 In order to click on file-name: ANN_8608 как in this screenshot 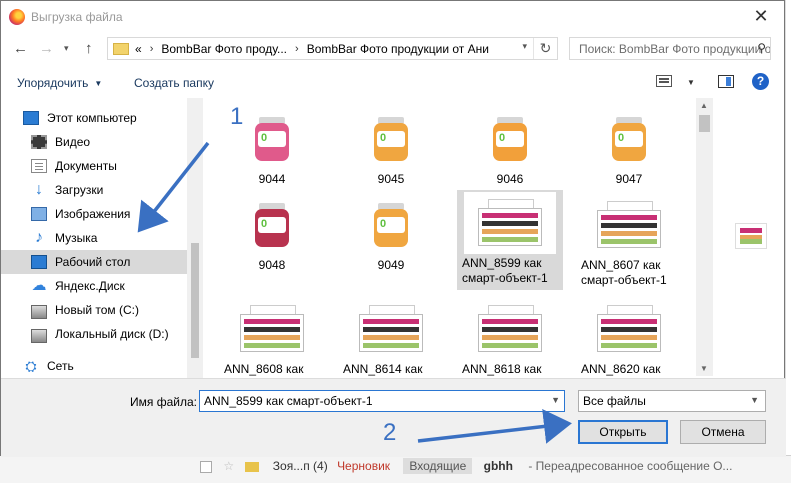, I will do `click(264, 369)`.